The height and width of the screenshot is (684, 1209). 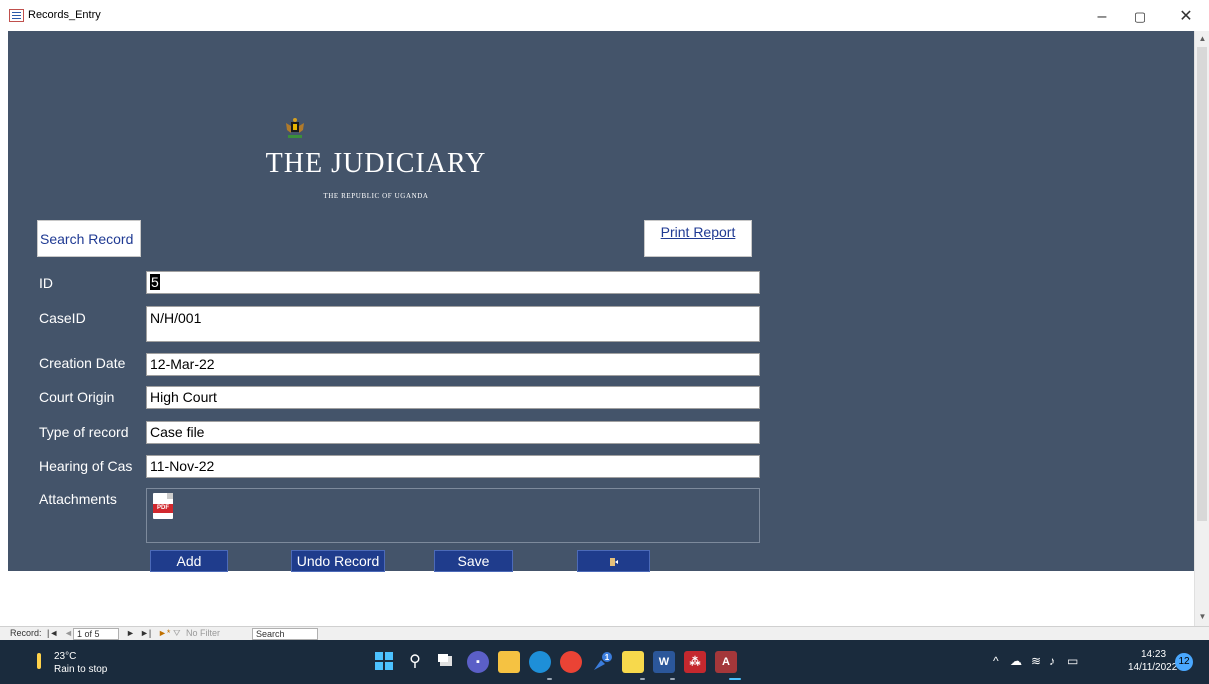 I want to click on close-button: ✕, so click(x=1186, y=17).